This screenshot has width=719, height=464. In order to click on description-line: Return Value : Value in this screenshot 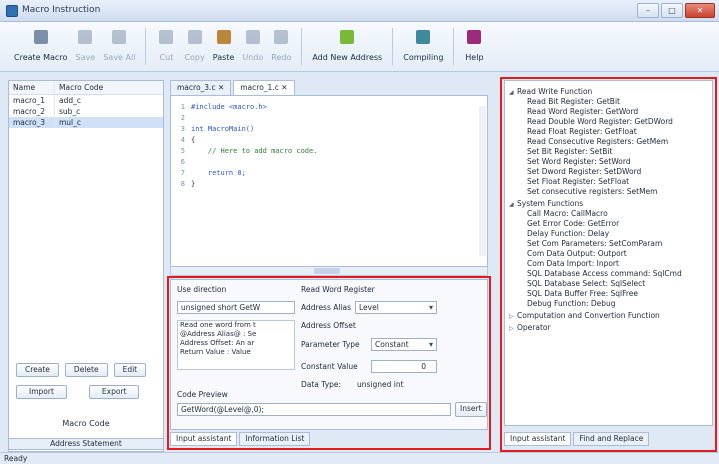, I will do `click(215, 352)`.